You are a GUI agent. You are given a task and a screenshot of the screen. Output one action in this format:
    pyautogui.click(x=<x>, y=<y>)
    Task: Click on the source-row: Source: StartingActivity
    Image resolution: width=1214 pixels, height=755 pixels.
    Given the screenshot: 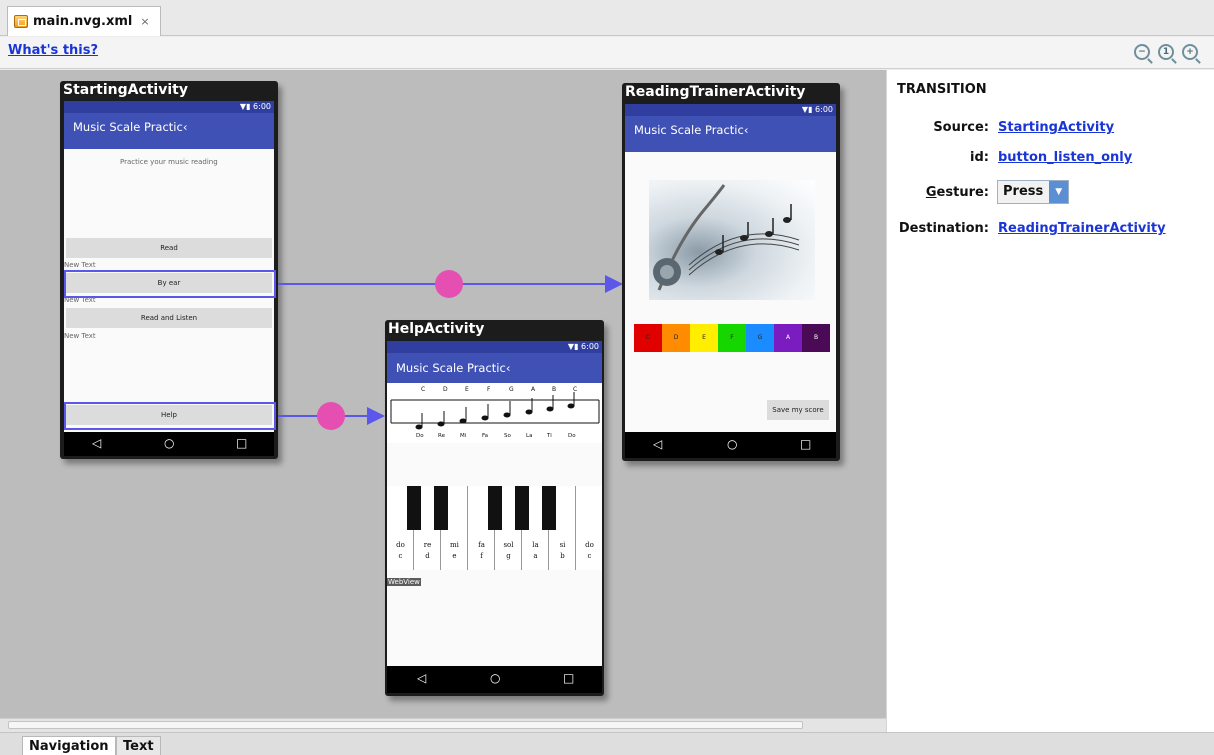 What is the action you would take?
    pyautogui.click(x=1050, y=128)
    